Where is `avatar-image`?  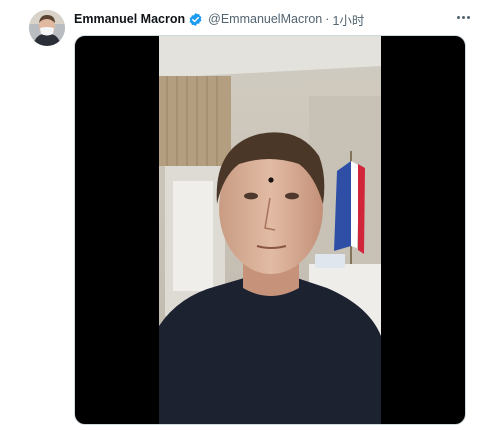 avatar-image is located at coordinates (47, 28).